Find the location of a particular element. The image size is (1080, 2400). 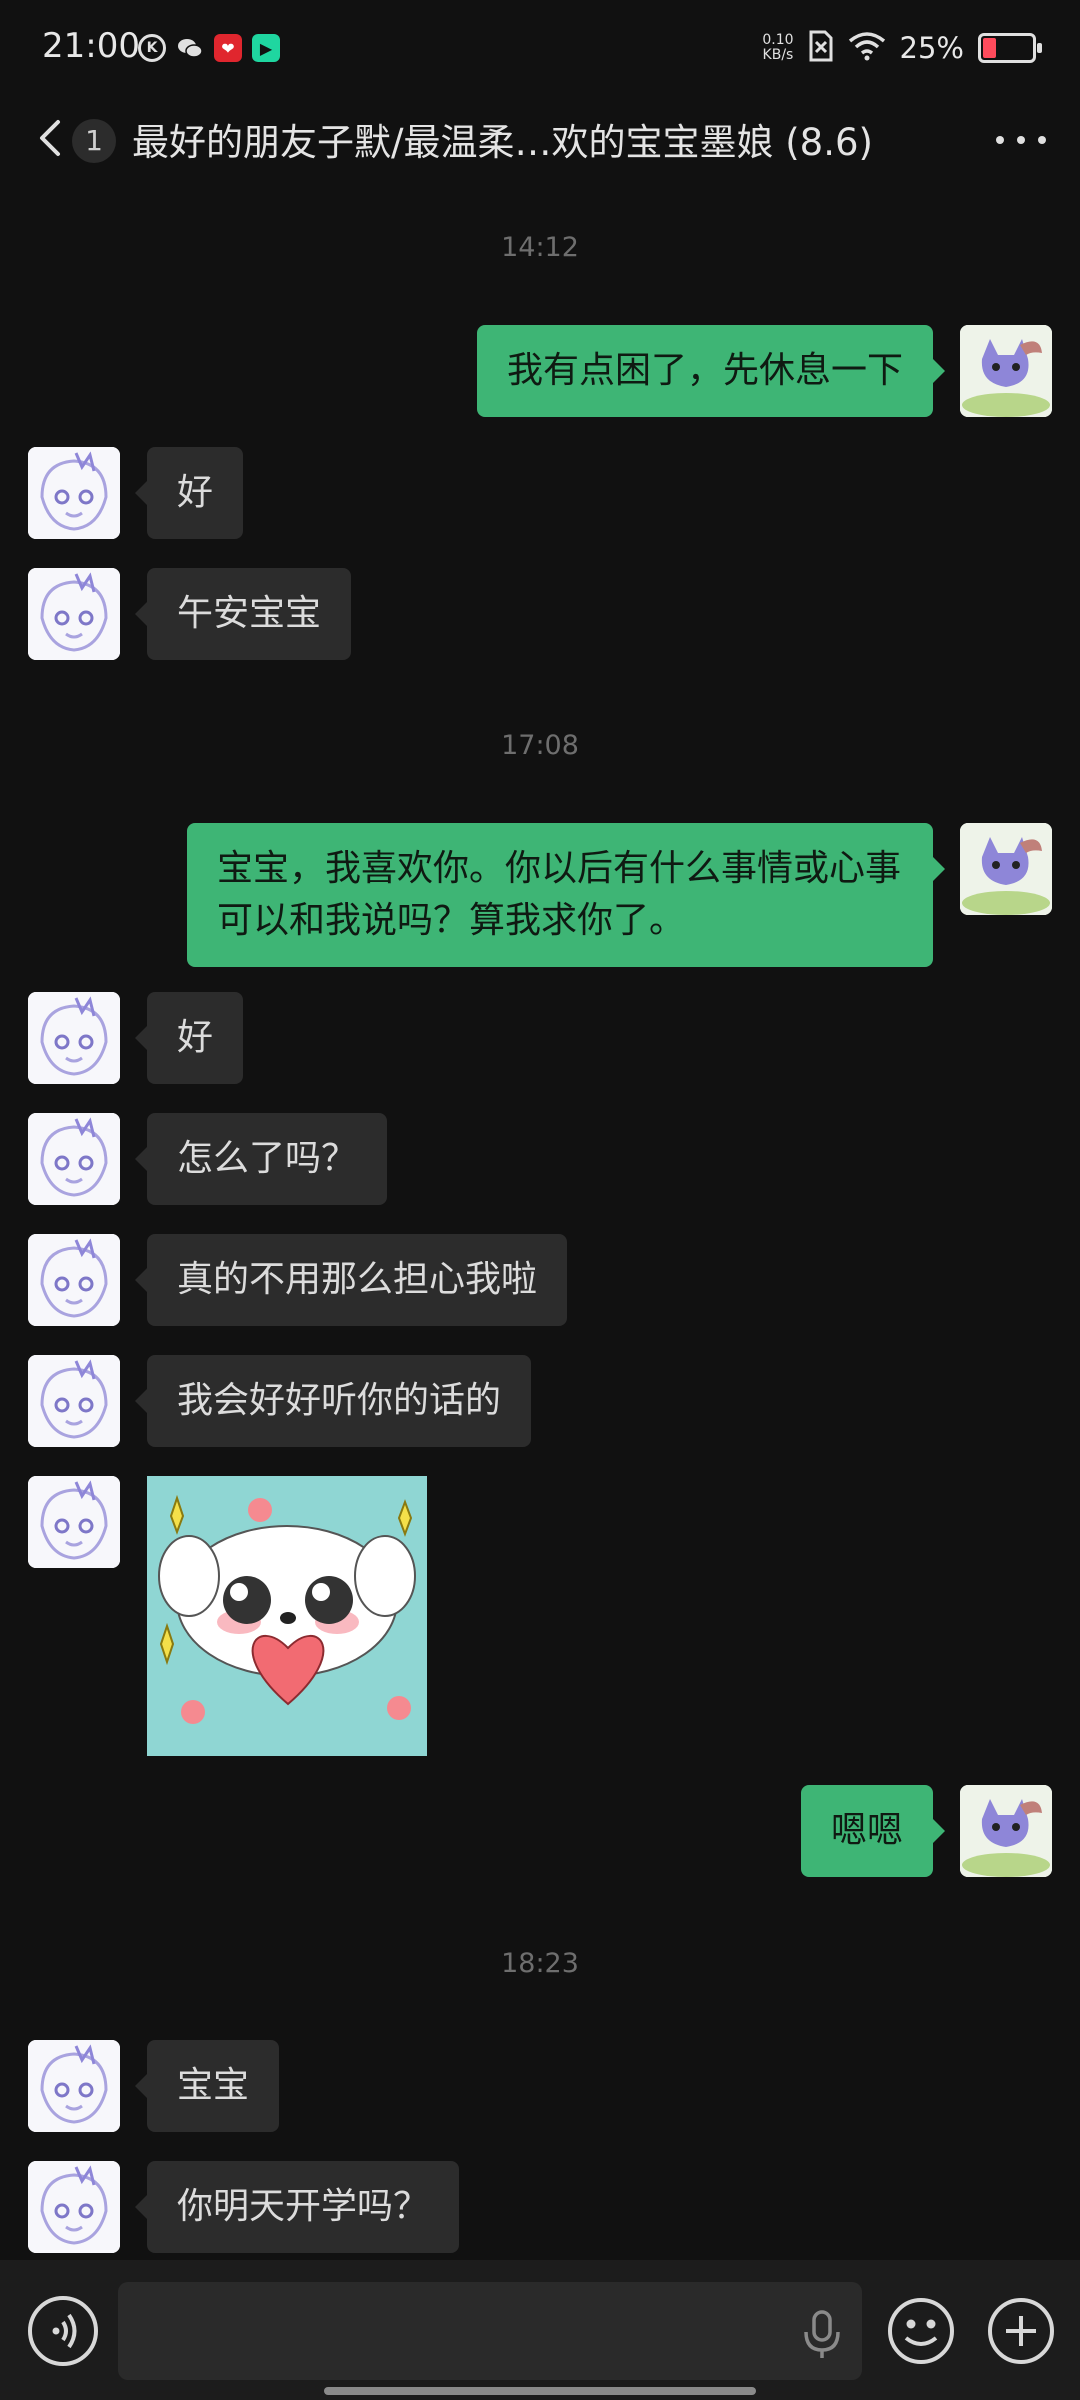

timestamp: 14:12 is located at coordinates (540, 247).